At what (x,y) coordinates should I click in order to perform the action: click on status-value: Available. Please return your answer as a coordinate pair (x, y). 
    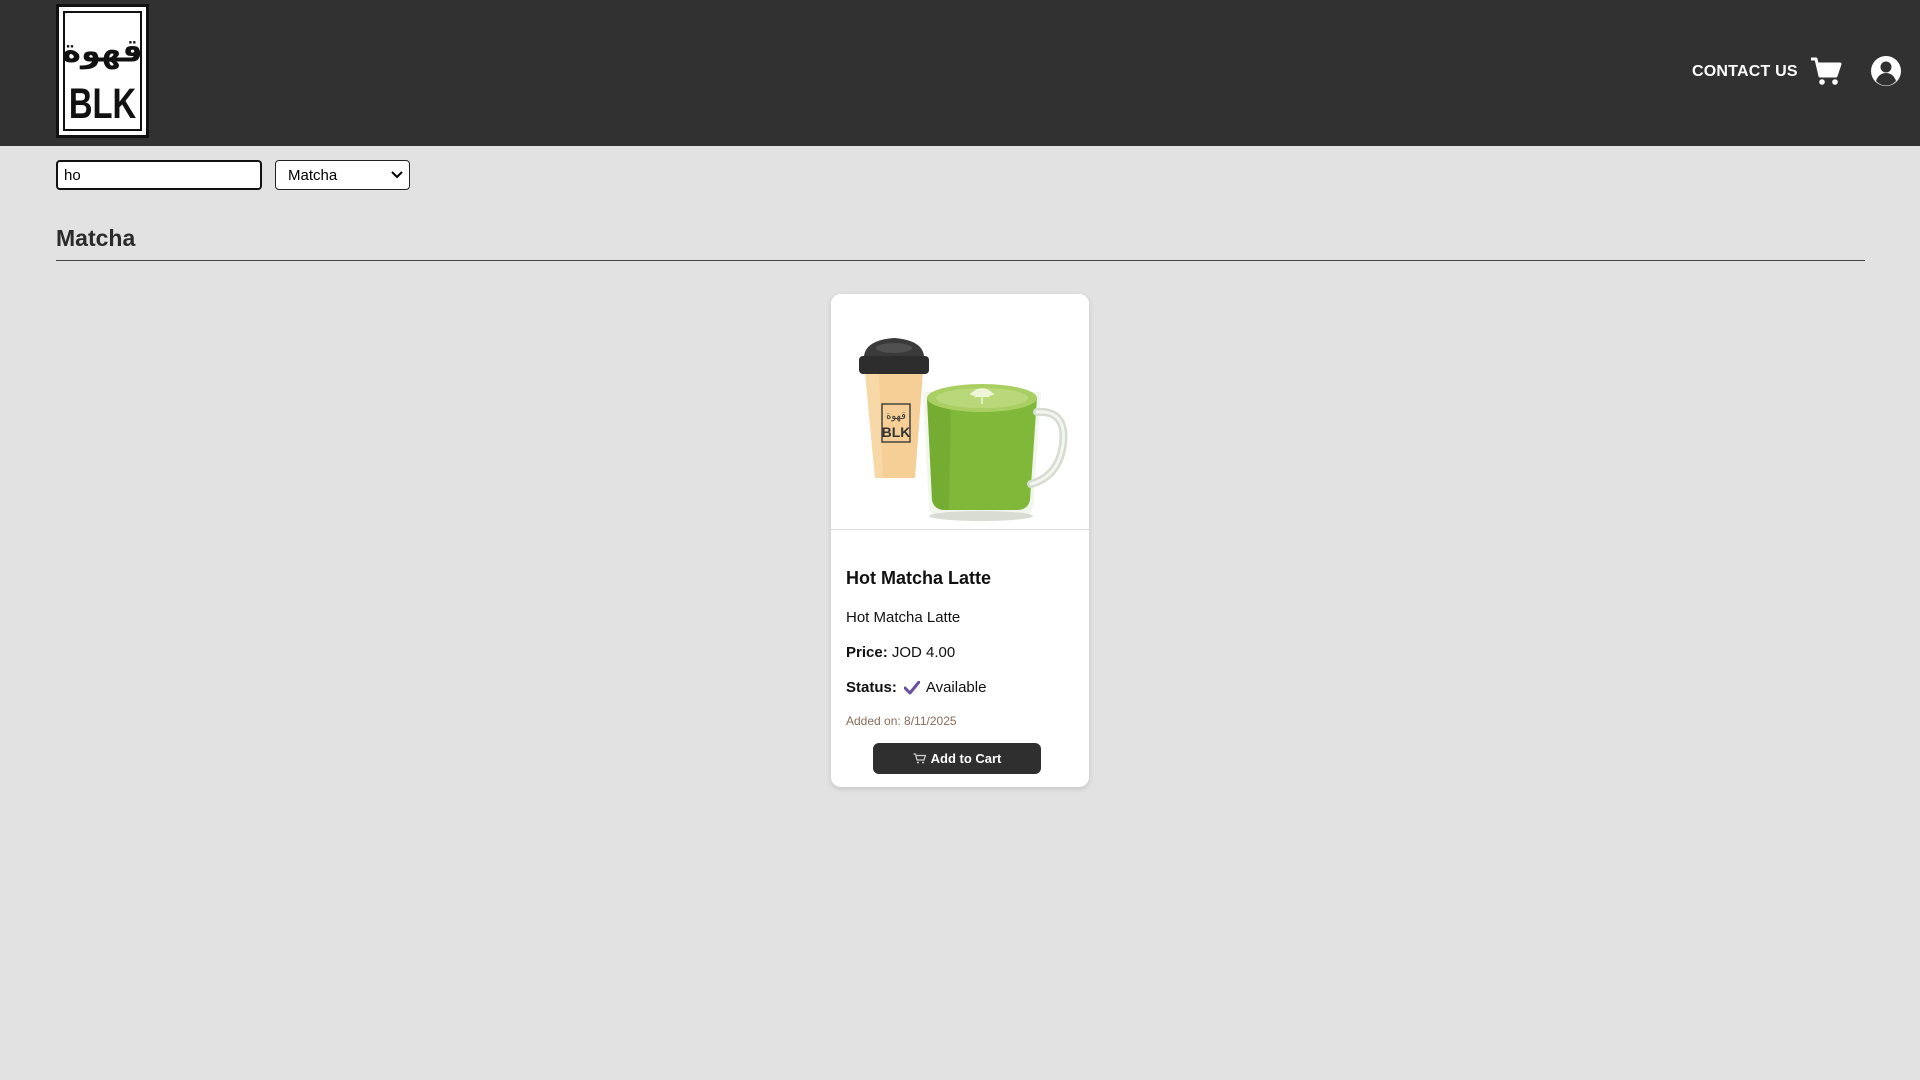
    Looking at the image, I should click on (956, 687).